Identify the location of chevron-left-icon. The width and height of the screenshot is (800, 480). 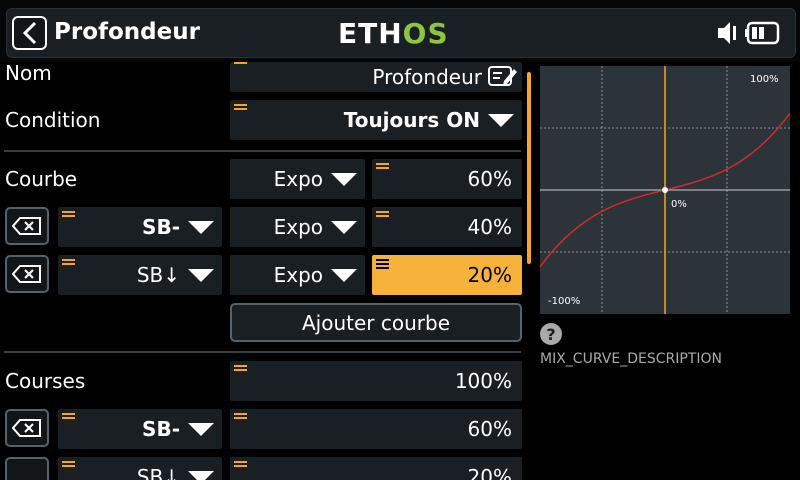
(29, 33).